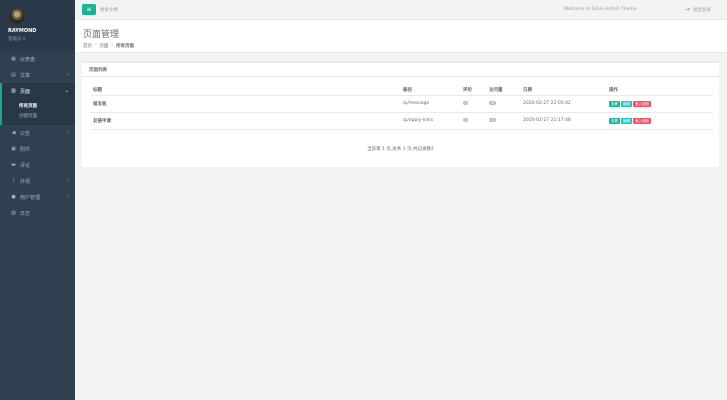 This screenshot has width=727, height=400. I want to click on cell-title: 留言板, so click(246, 104).